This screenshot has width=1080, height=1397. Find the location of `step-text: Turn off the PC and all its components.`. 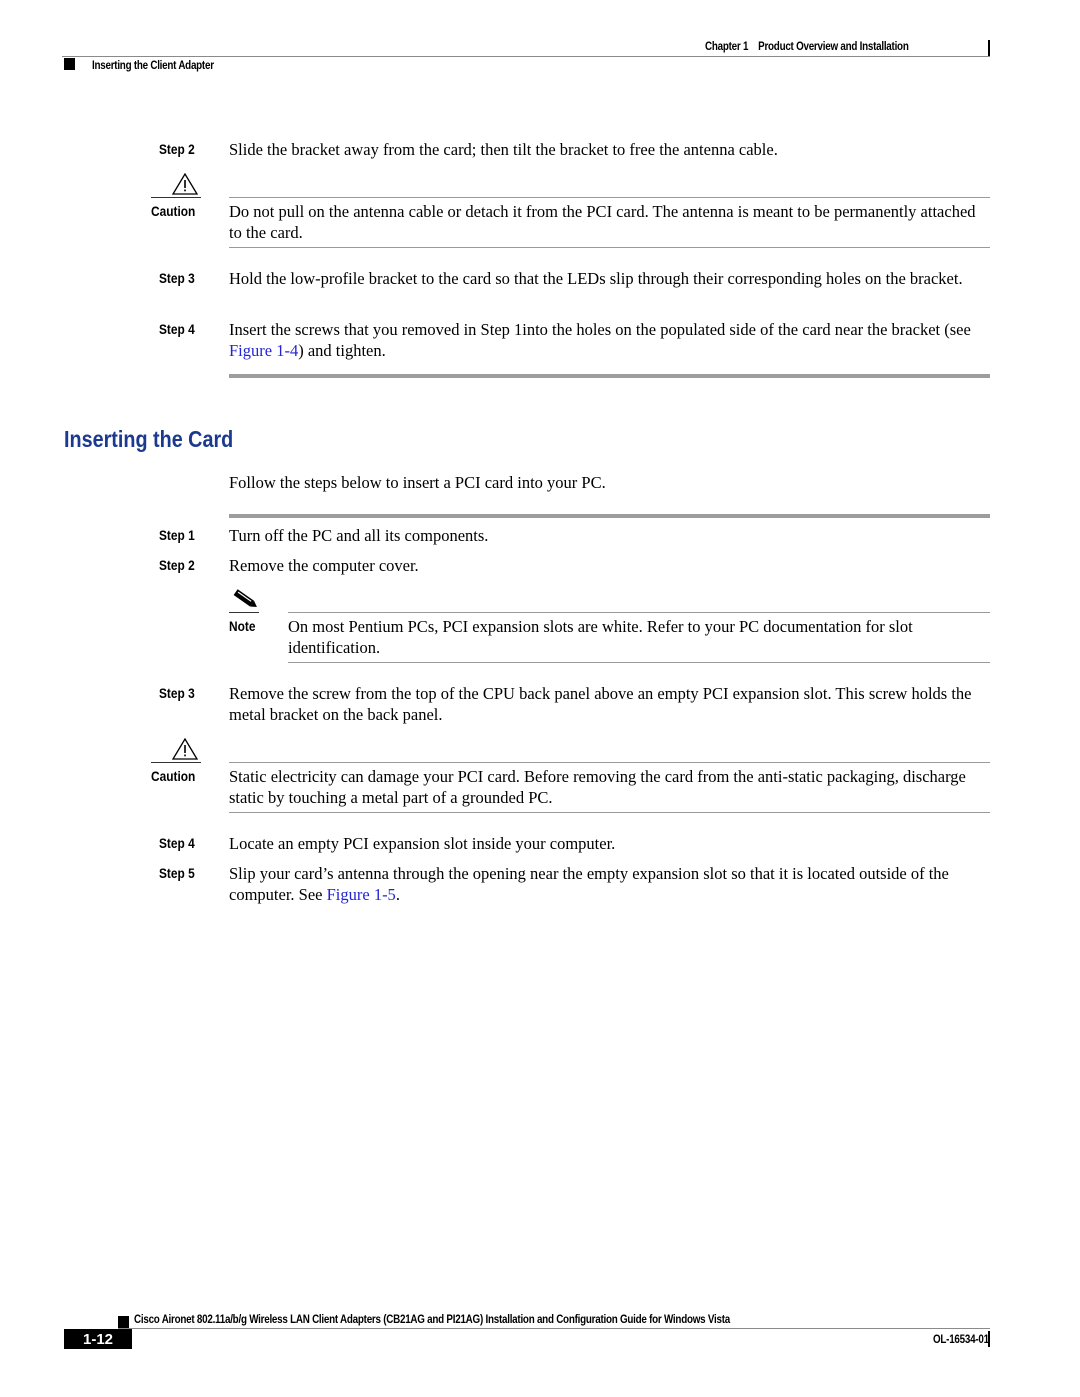

step-text: Turn off the PC and all its components. is located at coordinates (359, 535).